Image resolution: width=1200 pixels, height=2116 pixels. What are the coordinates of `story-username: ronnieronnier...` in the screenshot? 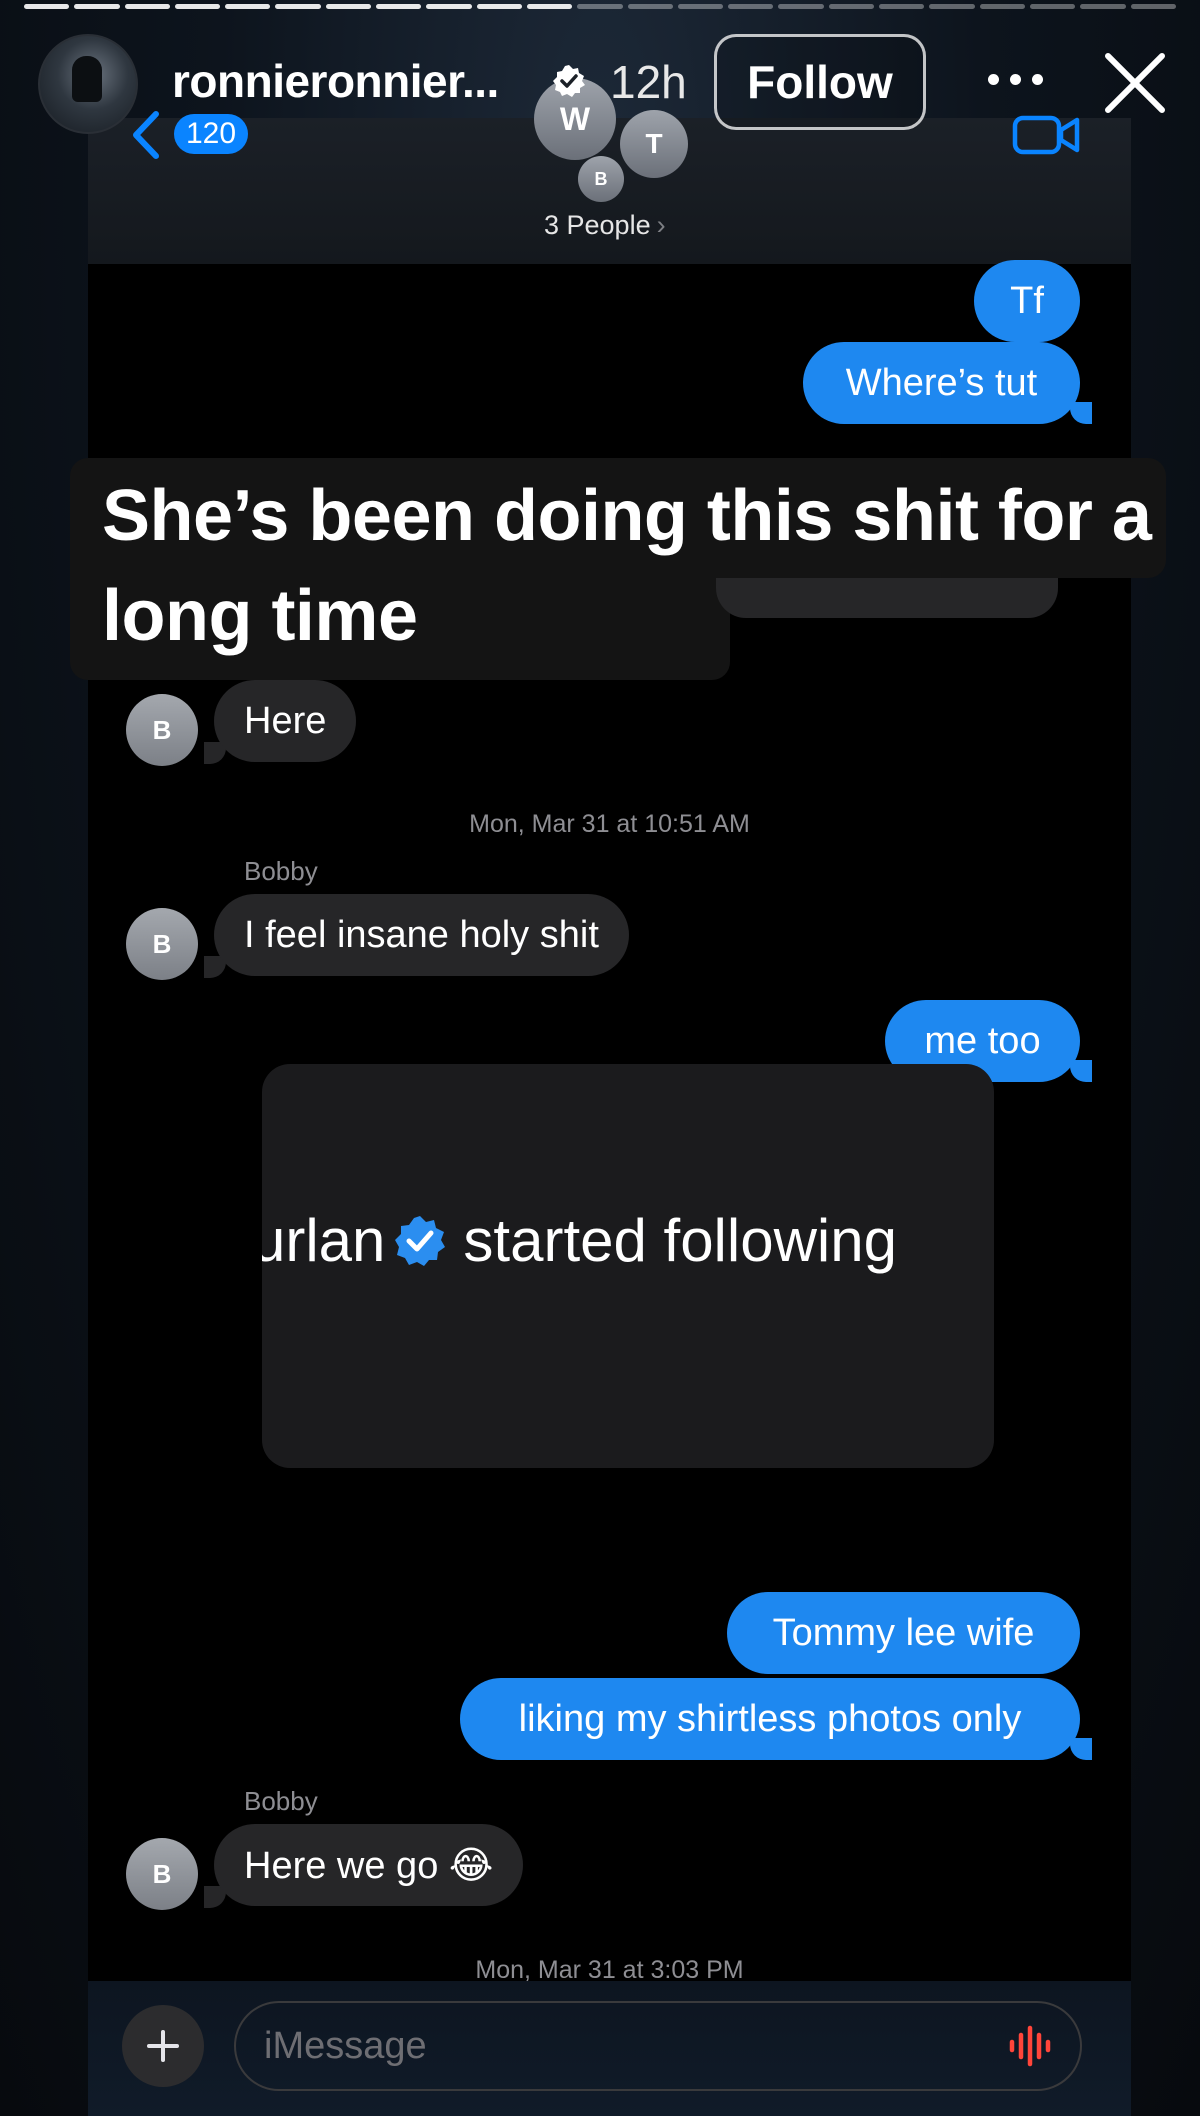 It's located at (335, 81).